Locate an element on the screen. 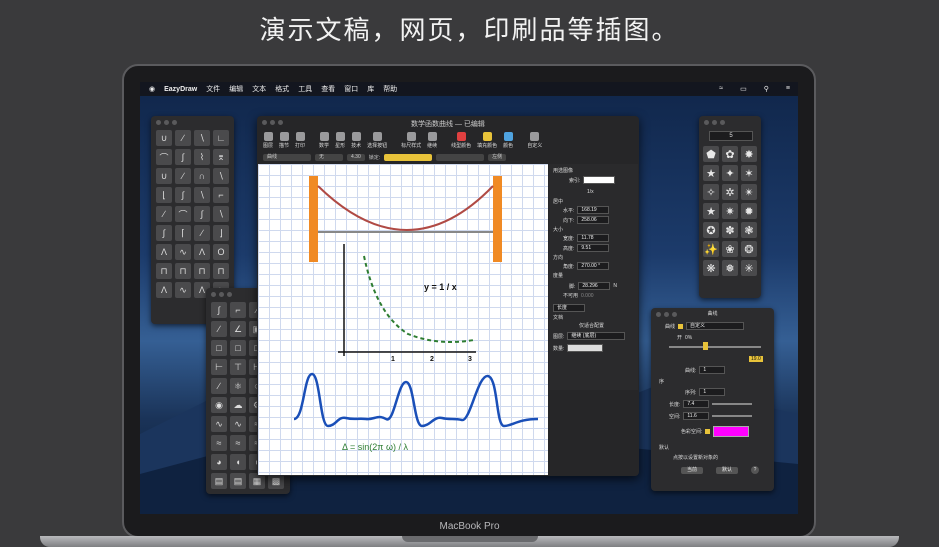 The width and height of the screenshot is (939, 547). tool-key-icon: ⚛ is located at coordinates (238, 386).